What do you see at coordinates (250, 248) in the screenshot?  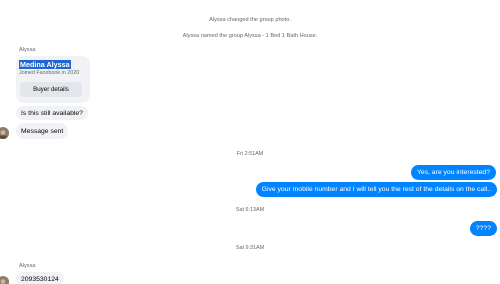 I see `timestamp-sat-later: Sat 9:31AM` at bounding box center [250, 248].